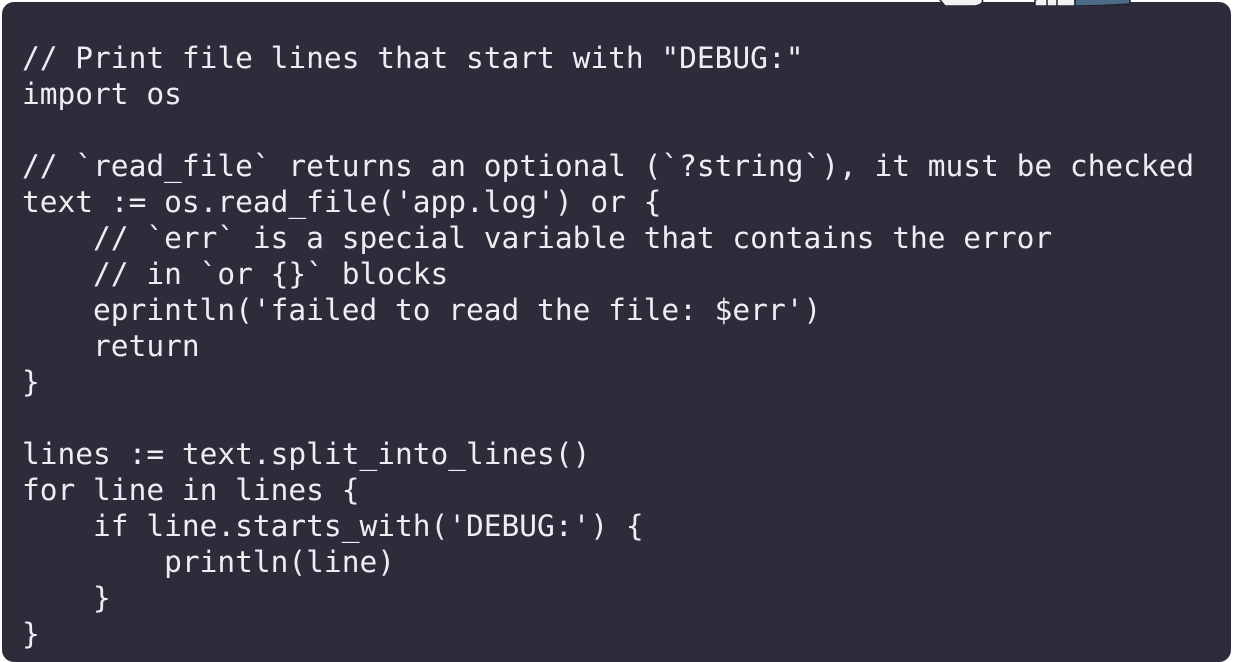 The height and width of the screenshot is (662, 1238). I want to click on mascot-illustration-icon, so click(1035, 3).